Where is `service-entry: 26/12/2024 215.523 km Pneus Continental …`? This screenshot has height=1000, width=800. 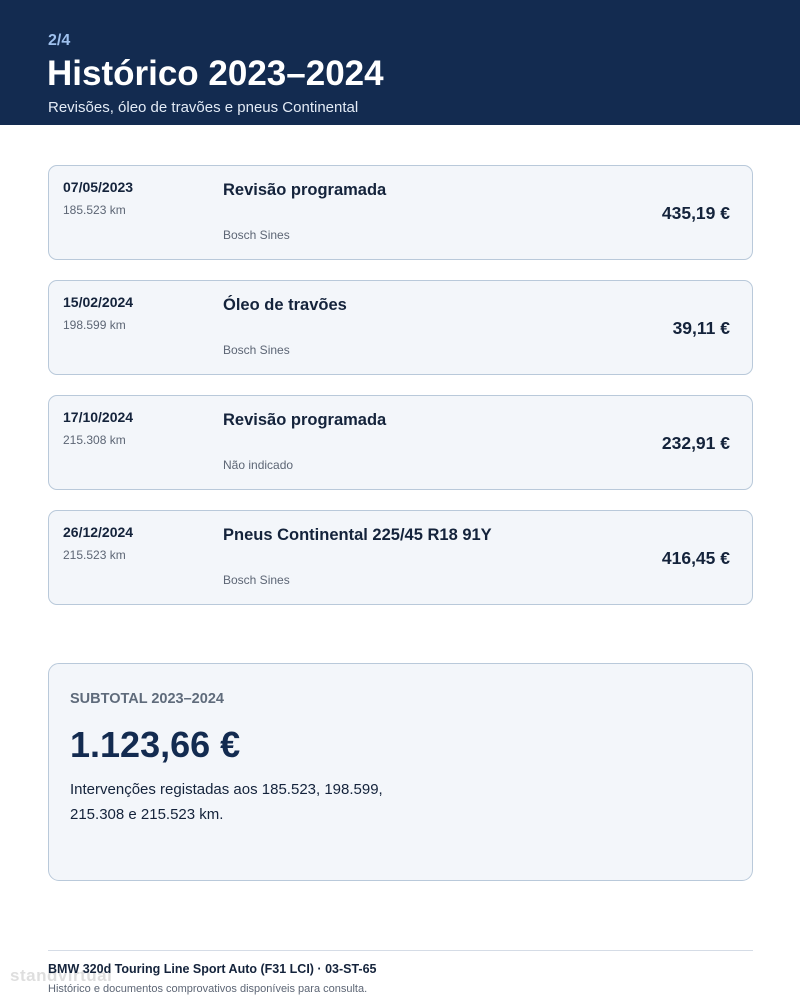 service-entry: 26/12/2024 215.523 km Pneus Continental … is located at coordinates (400, 557).